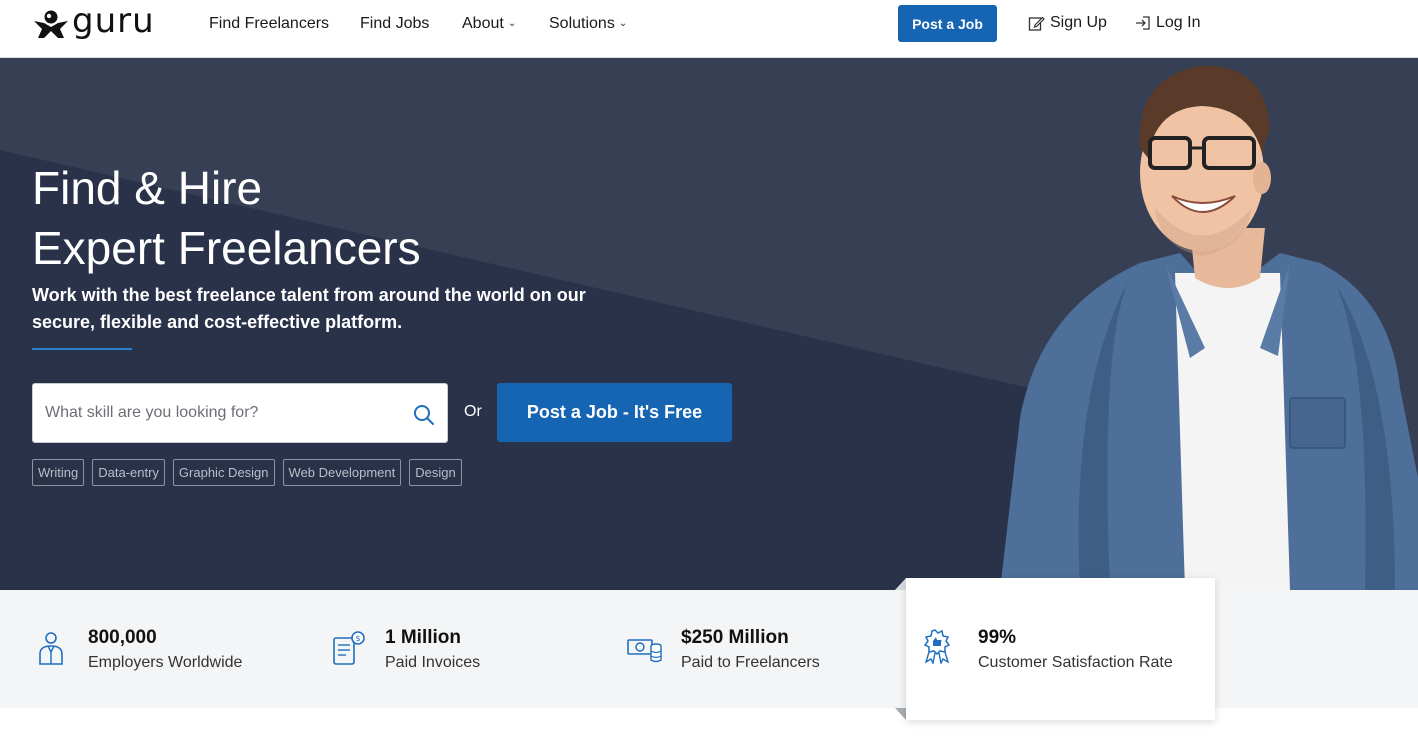  Describe the element at coordinates (423, 637) in the screenshot. I see `stat-value: 1 Million` at that location.